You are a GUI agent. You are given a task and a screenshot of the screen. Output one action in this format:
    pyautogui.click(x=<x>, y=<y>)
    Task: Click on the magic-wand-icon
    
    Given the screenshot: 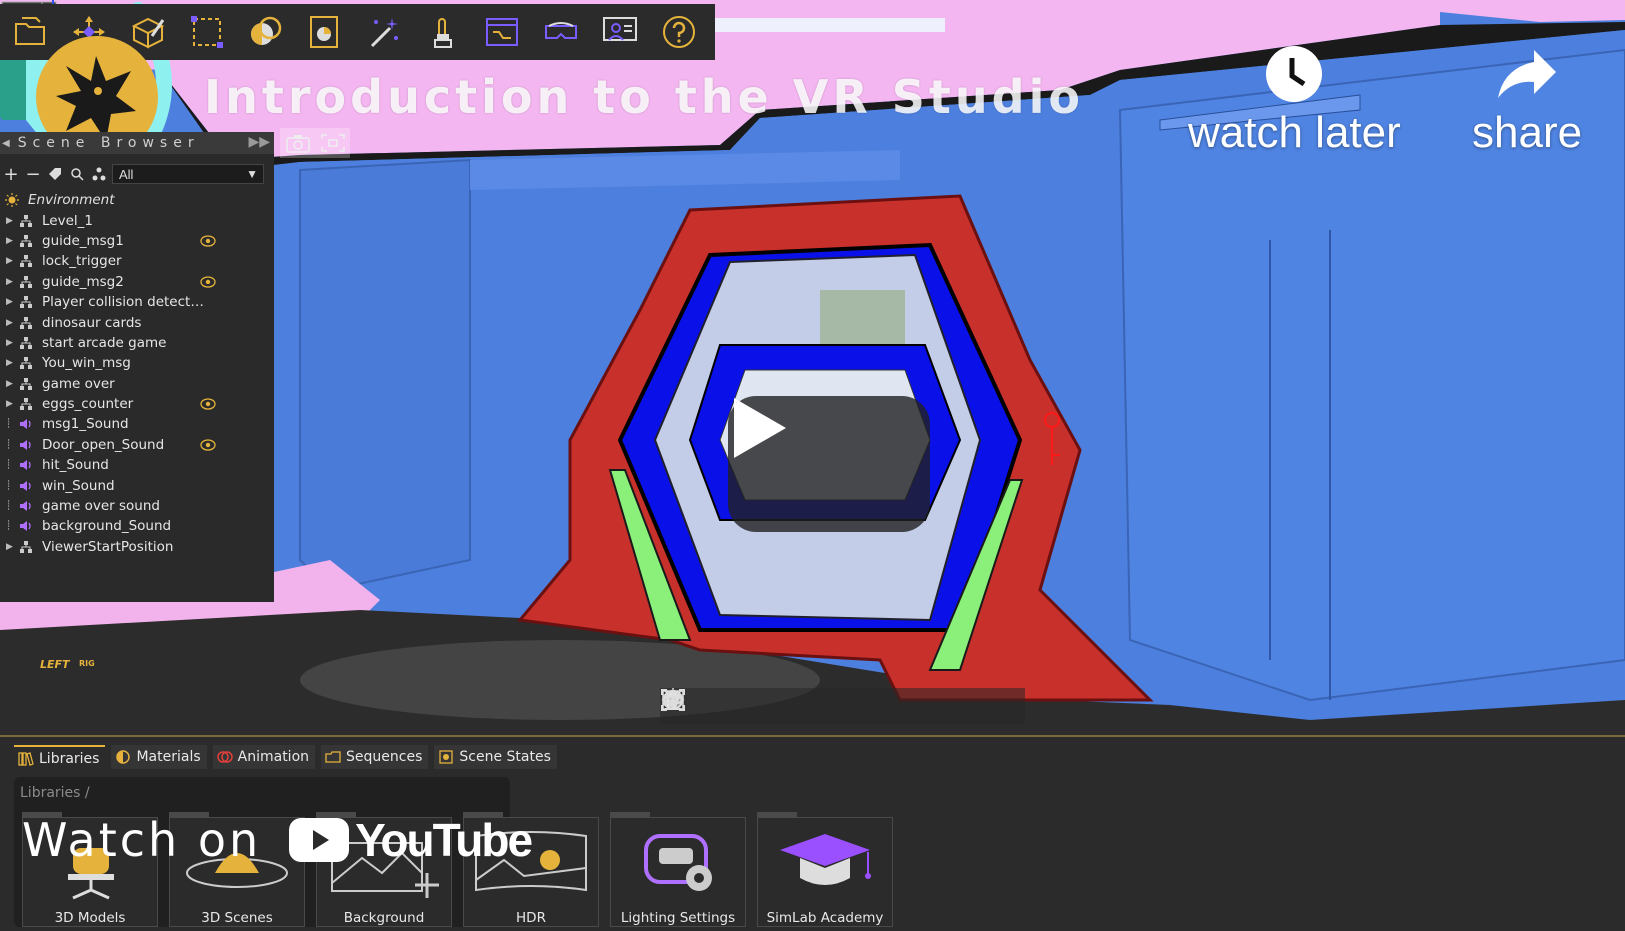 What is the action you would take?
    pyautogui.click(x=383, y=32)
    